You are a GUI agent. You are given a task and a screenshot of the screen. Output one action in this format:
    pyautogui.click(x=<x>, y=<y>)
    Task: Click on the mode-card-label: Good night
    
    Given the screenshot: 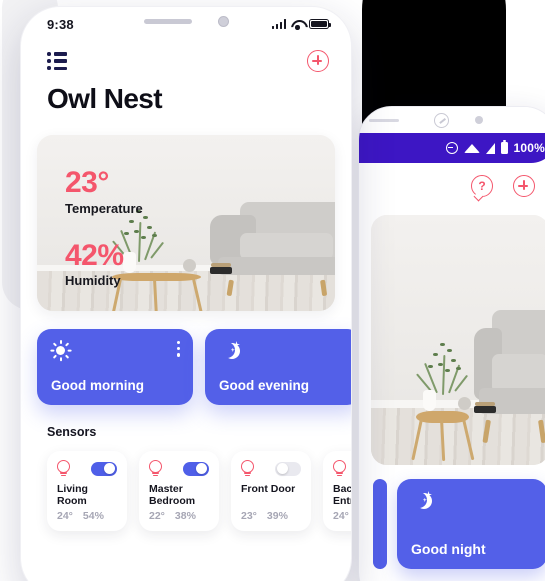 What is the action you would take?
    pyautogui.click(x=448, y=549)
    